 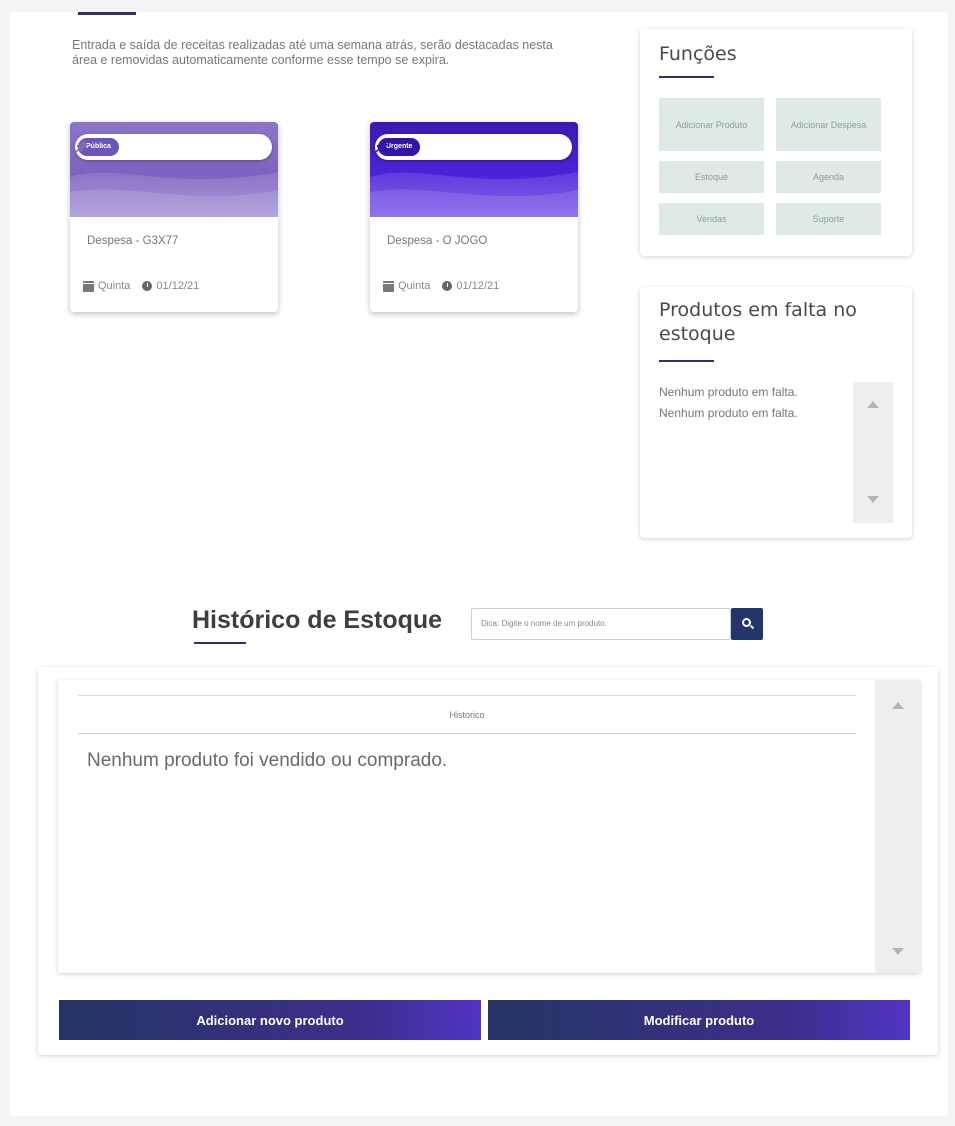 I want to click on add-expense-button: Adicionar Despesa, so click(x=828, y=124).